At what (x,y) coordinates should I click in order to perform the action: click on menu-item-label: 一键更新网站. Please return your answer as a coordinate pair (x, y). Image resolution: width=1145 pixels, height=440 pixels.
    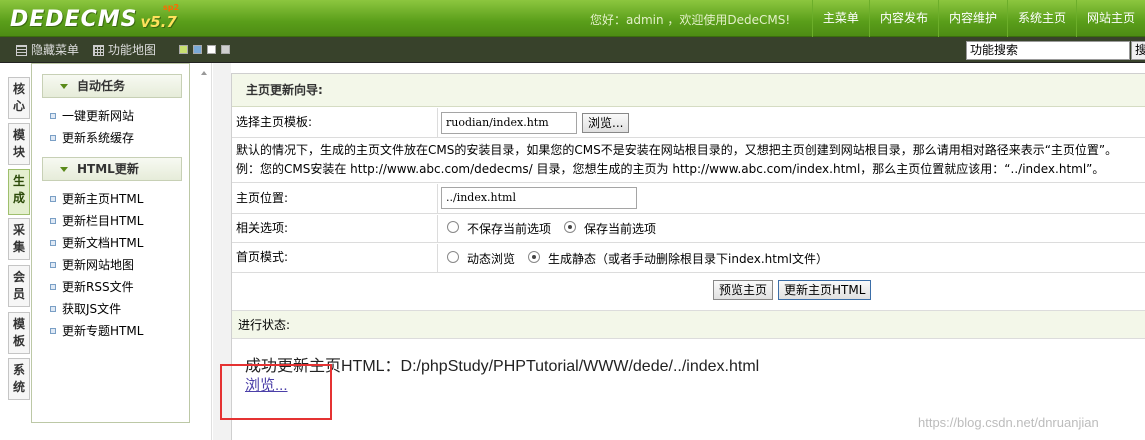
    Looking at the image, I should click on (98, 116).